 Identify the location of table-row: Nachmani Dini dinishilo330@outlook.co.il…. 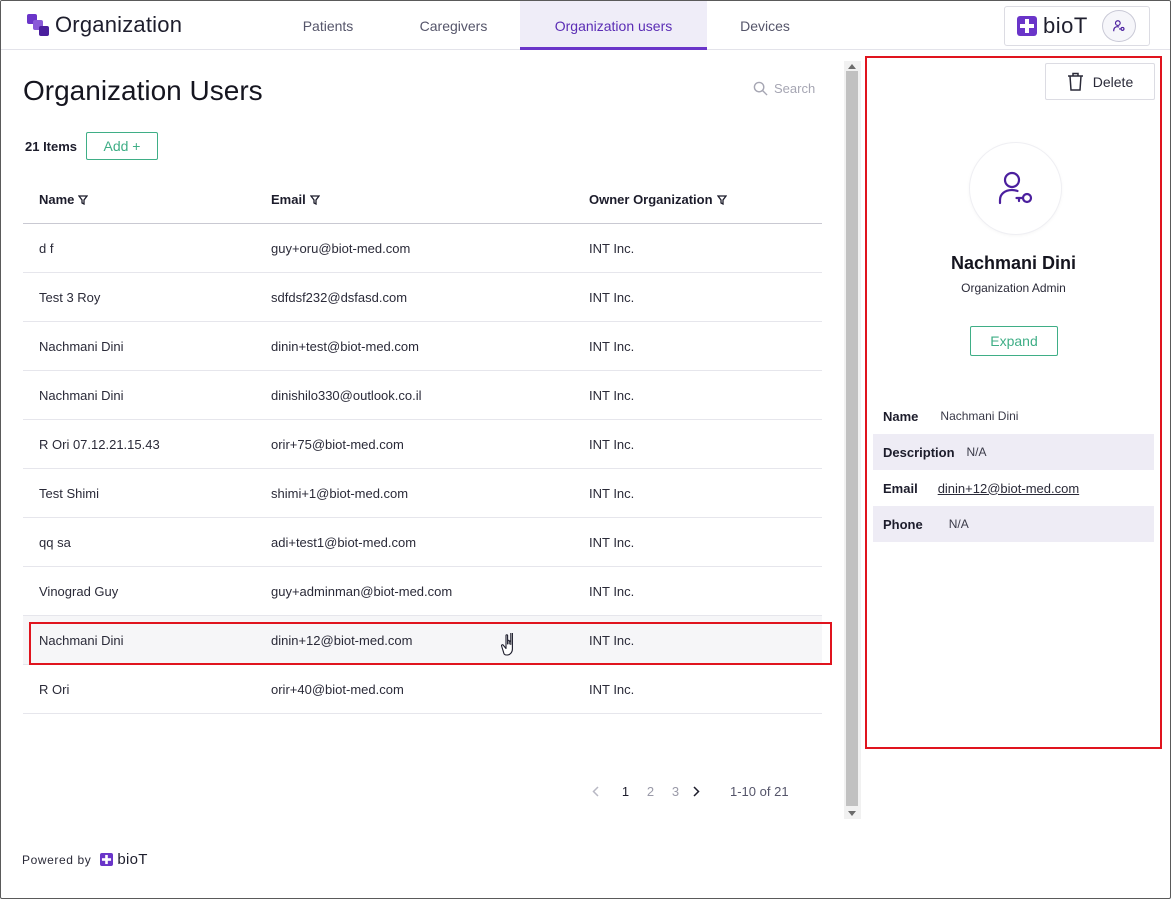
(422, 395).